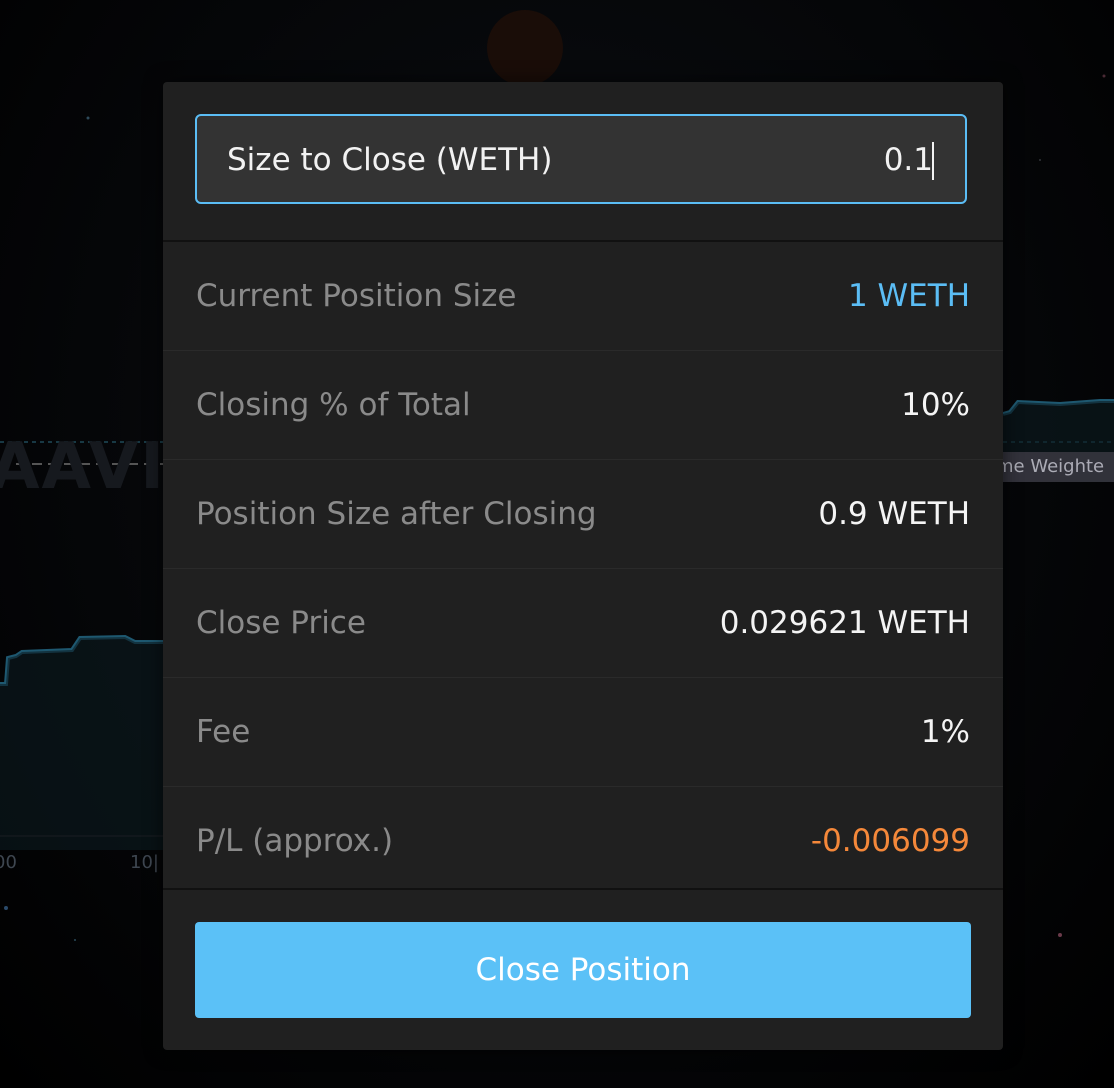  Describe the element at coordinates (583, 623) in the screenshot. I see `detail-row-close-price: Close Price 0.029621 WETH` at that location.